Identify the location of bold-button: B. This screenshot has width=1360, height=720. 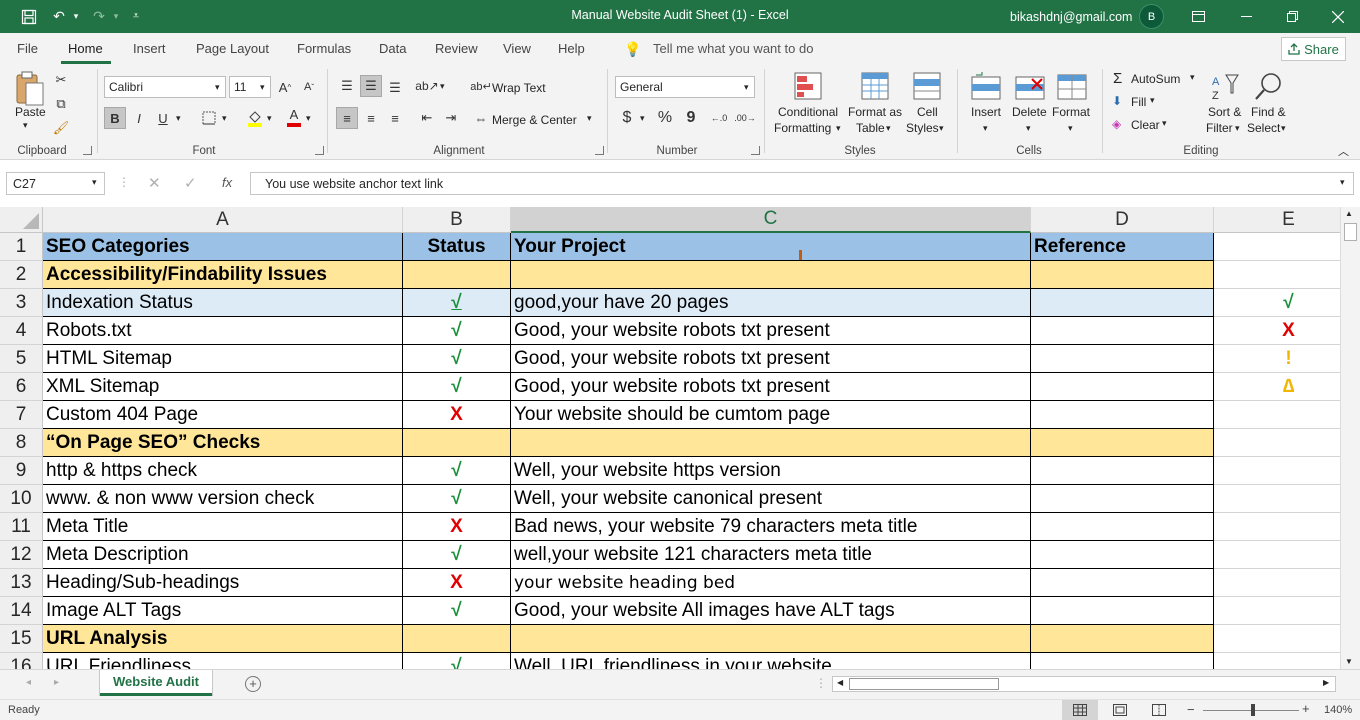
(115, 118).